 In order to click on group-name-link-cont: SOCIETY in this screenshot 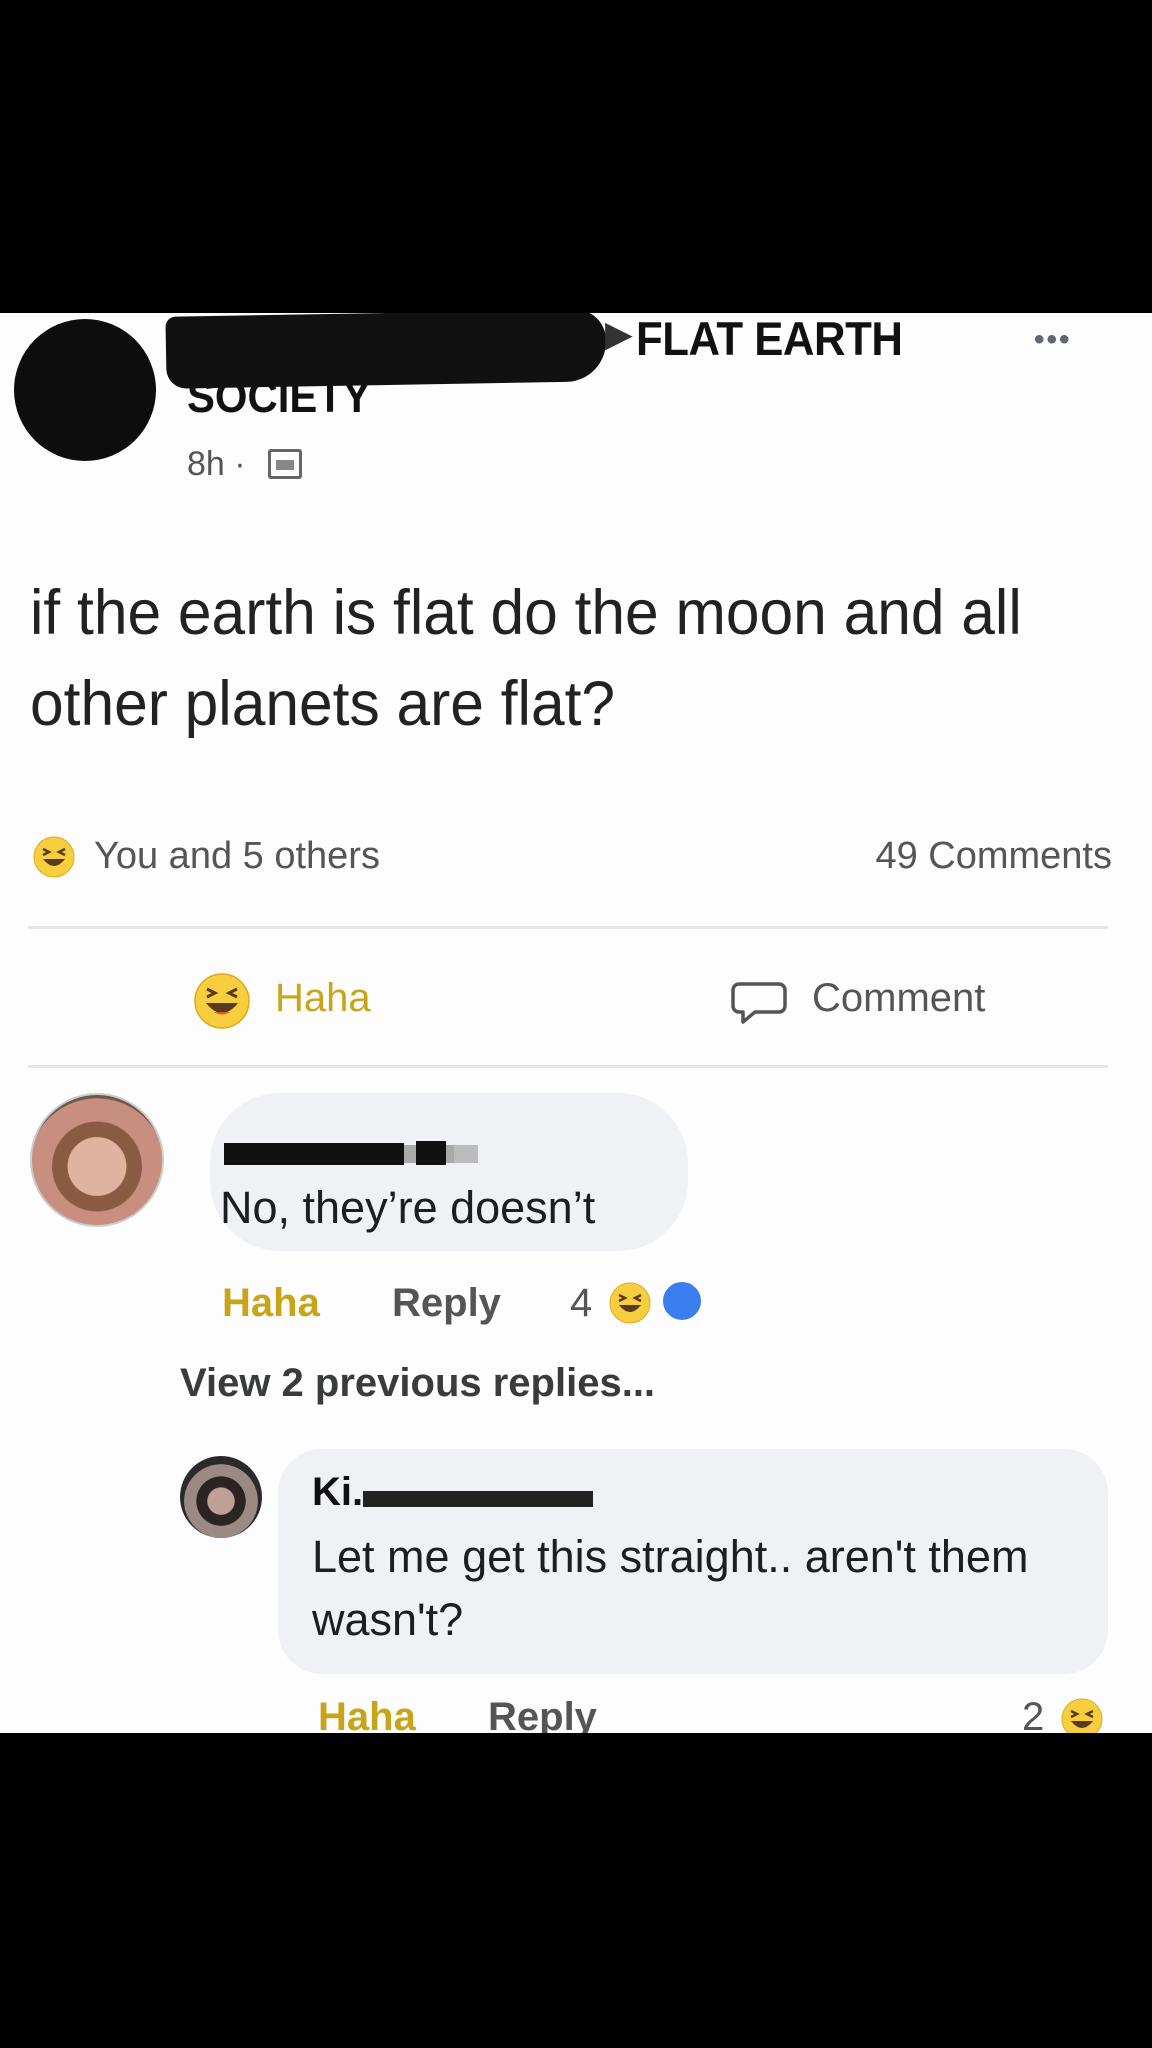, I will do `click(279, 397)`.